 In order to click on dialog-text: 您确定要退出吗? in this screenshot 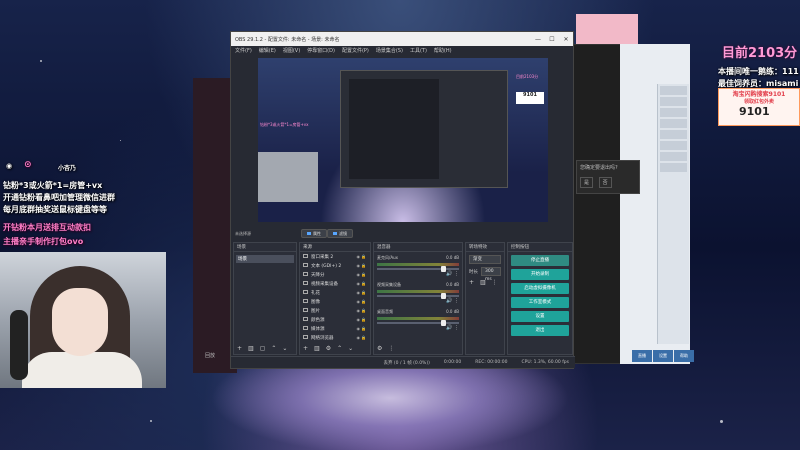, I will do `click(599, 168)`.